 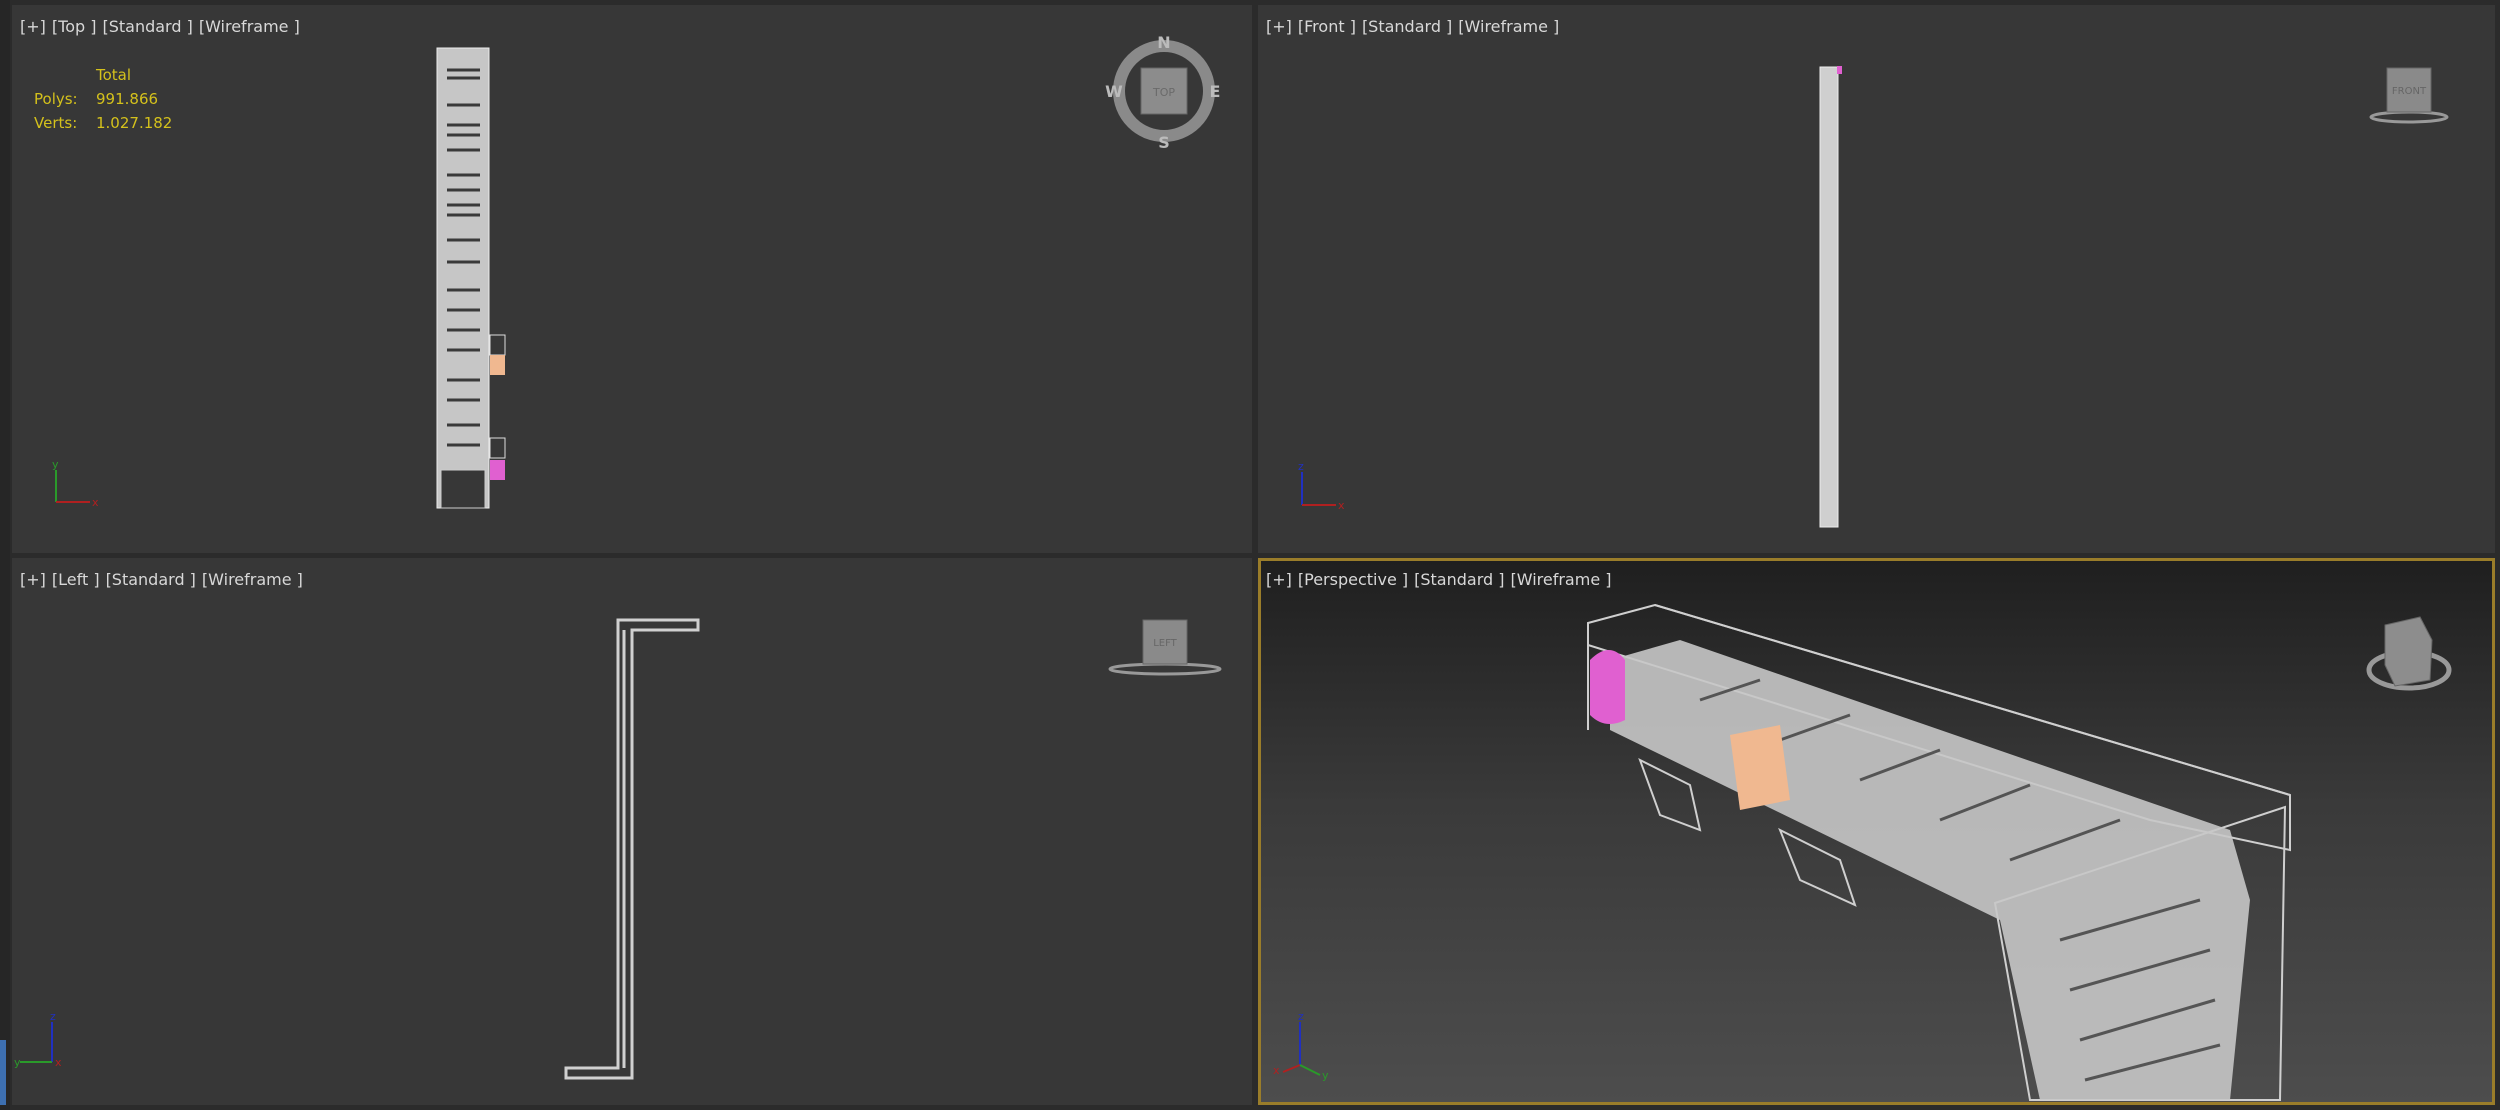 What do you see at coordinates (1353, 579) in the screenshot?
I see `viewport-view-menu: [Perspective ]` at bounding box center [1353, 579].